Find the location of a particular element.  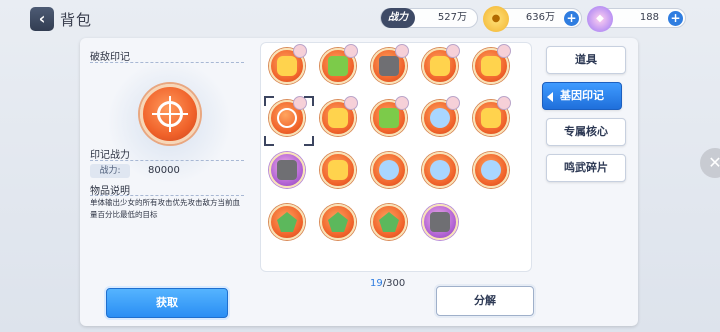

seal-orange-8-icon is located at coordinates (390, 116).